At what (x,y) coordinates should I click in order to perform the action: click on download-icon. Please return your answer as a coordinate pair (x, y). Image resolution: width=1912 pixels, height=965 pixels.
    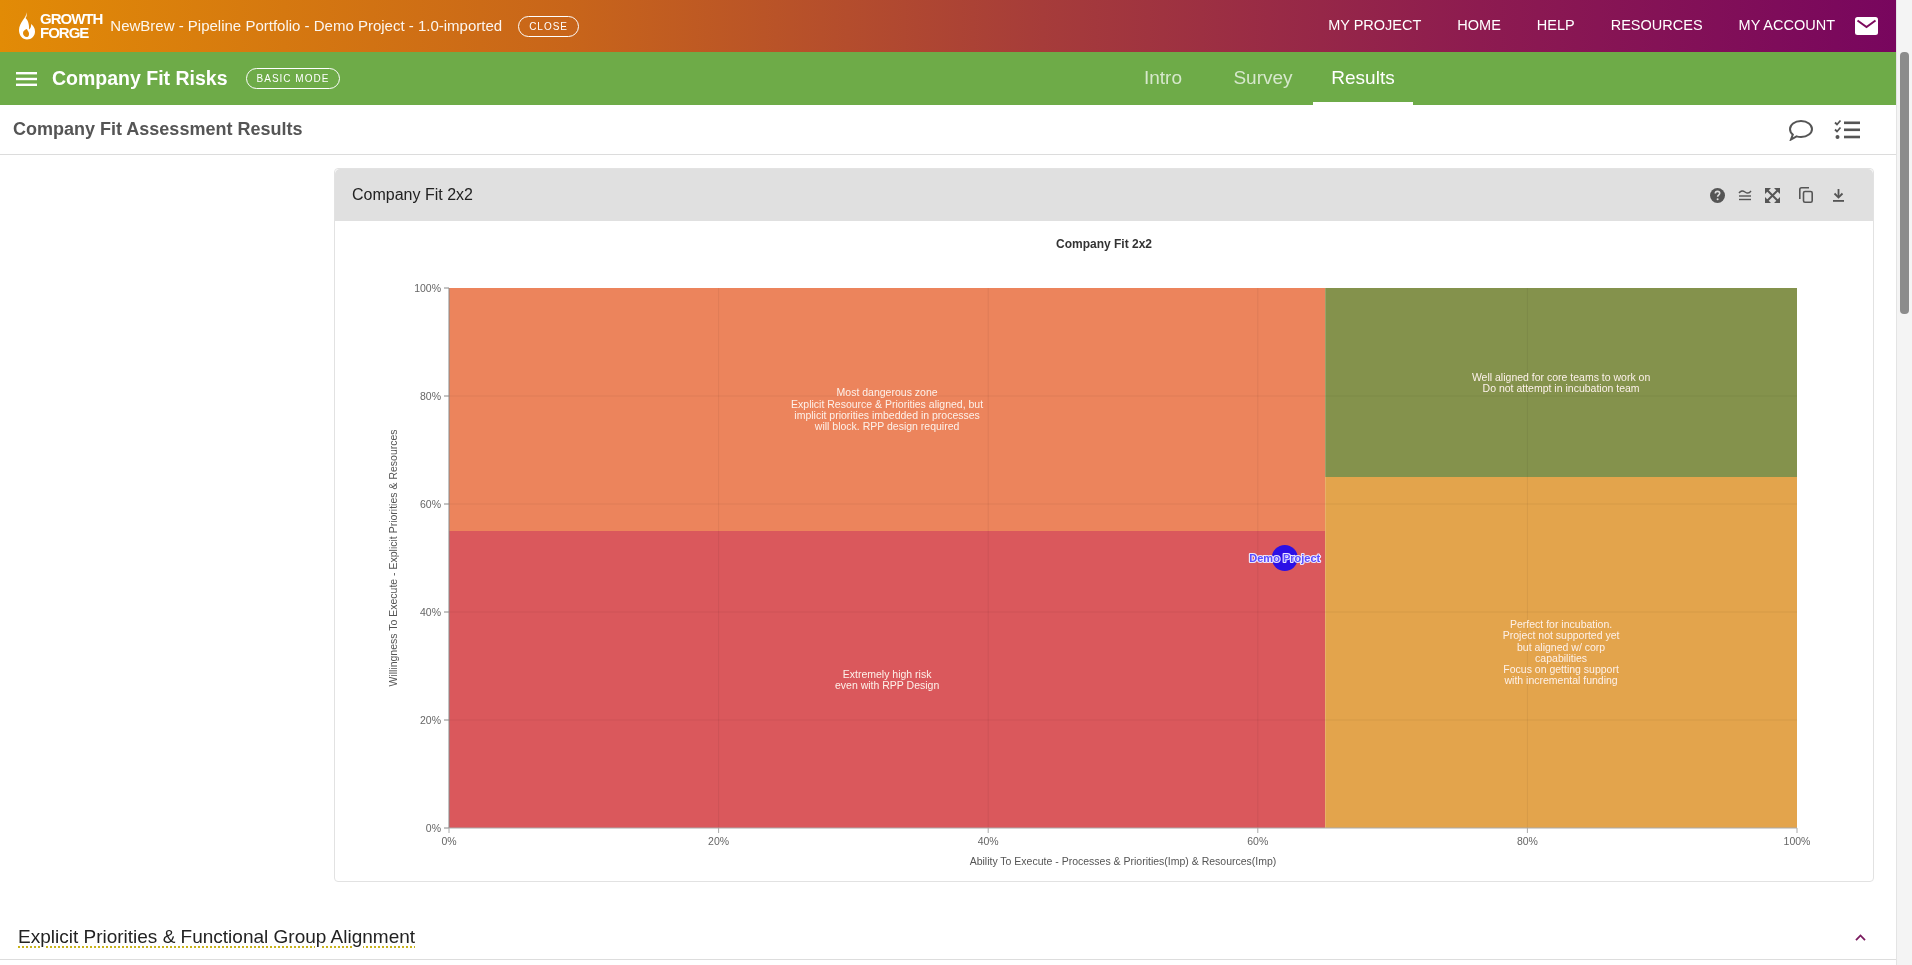
    Looking at the image, I should click on (1838, 195).